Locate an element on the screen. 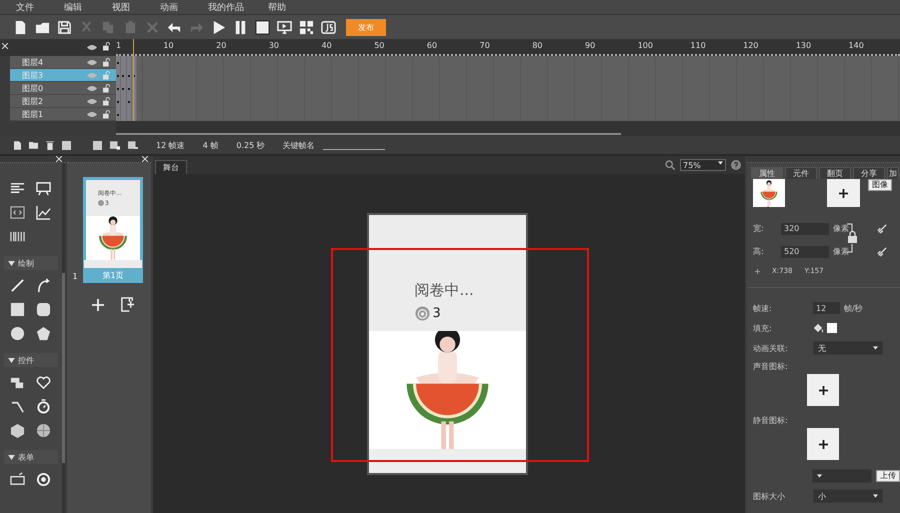  new-layer-icon is located at coordinates (17, 145).